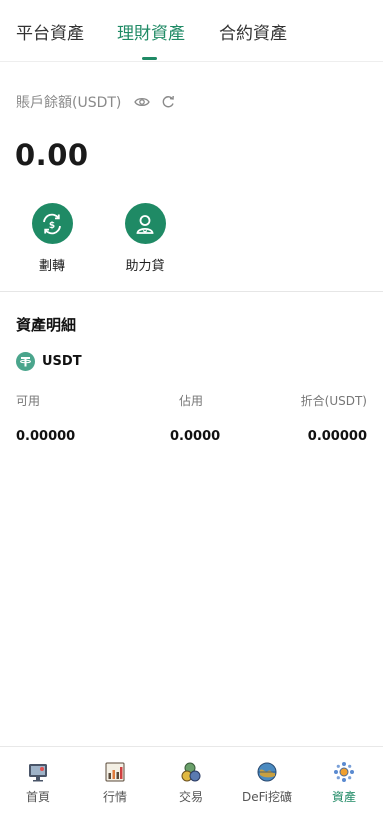  I want to click on column-equivalent-header: 折合(USDT), so click(333, 401).